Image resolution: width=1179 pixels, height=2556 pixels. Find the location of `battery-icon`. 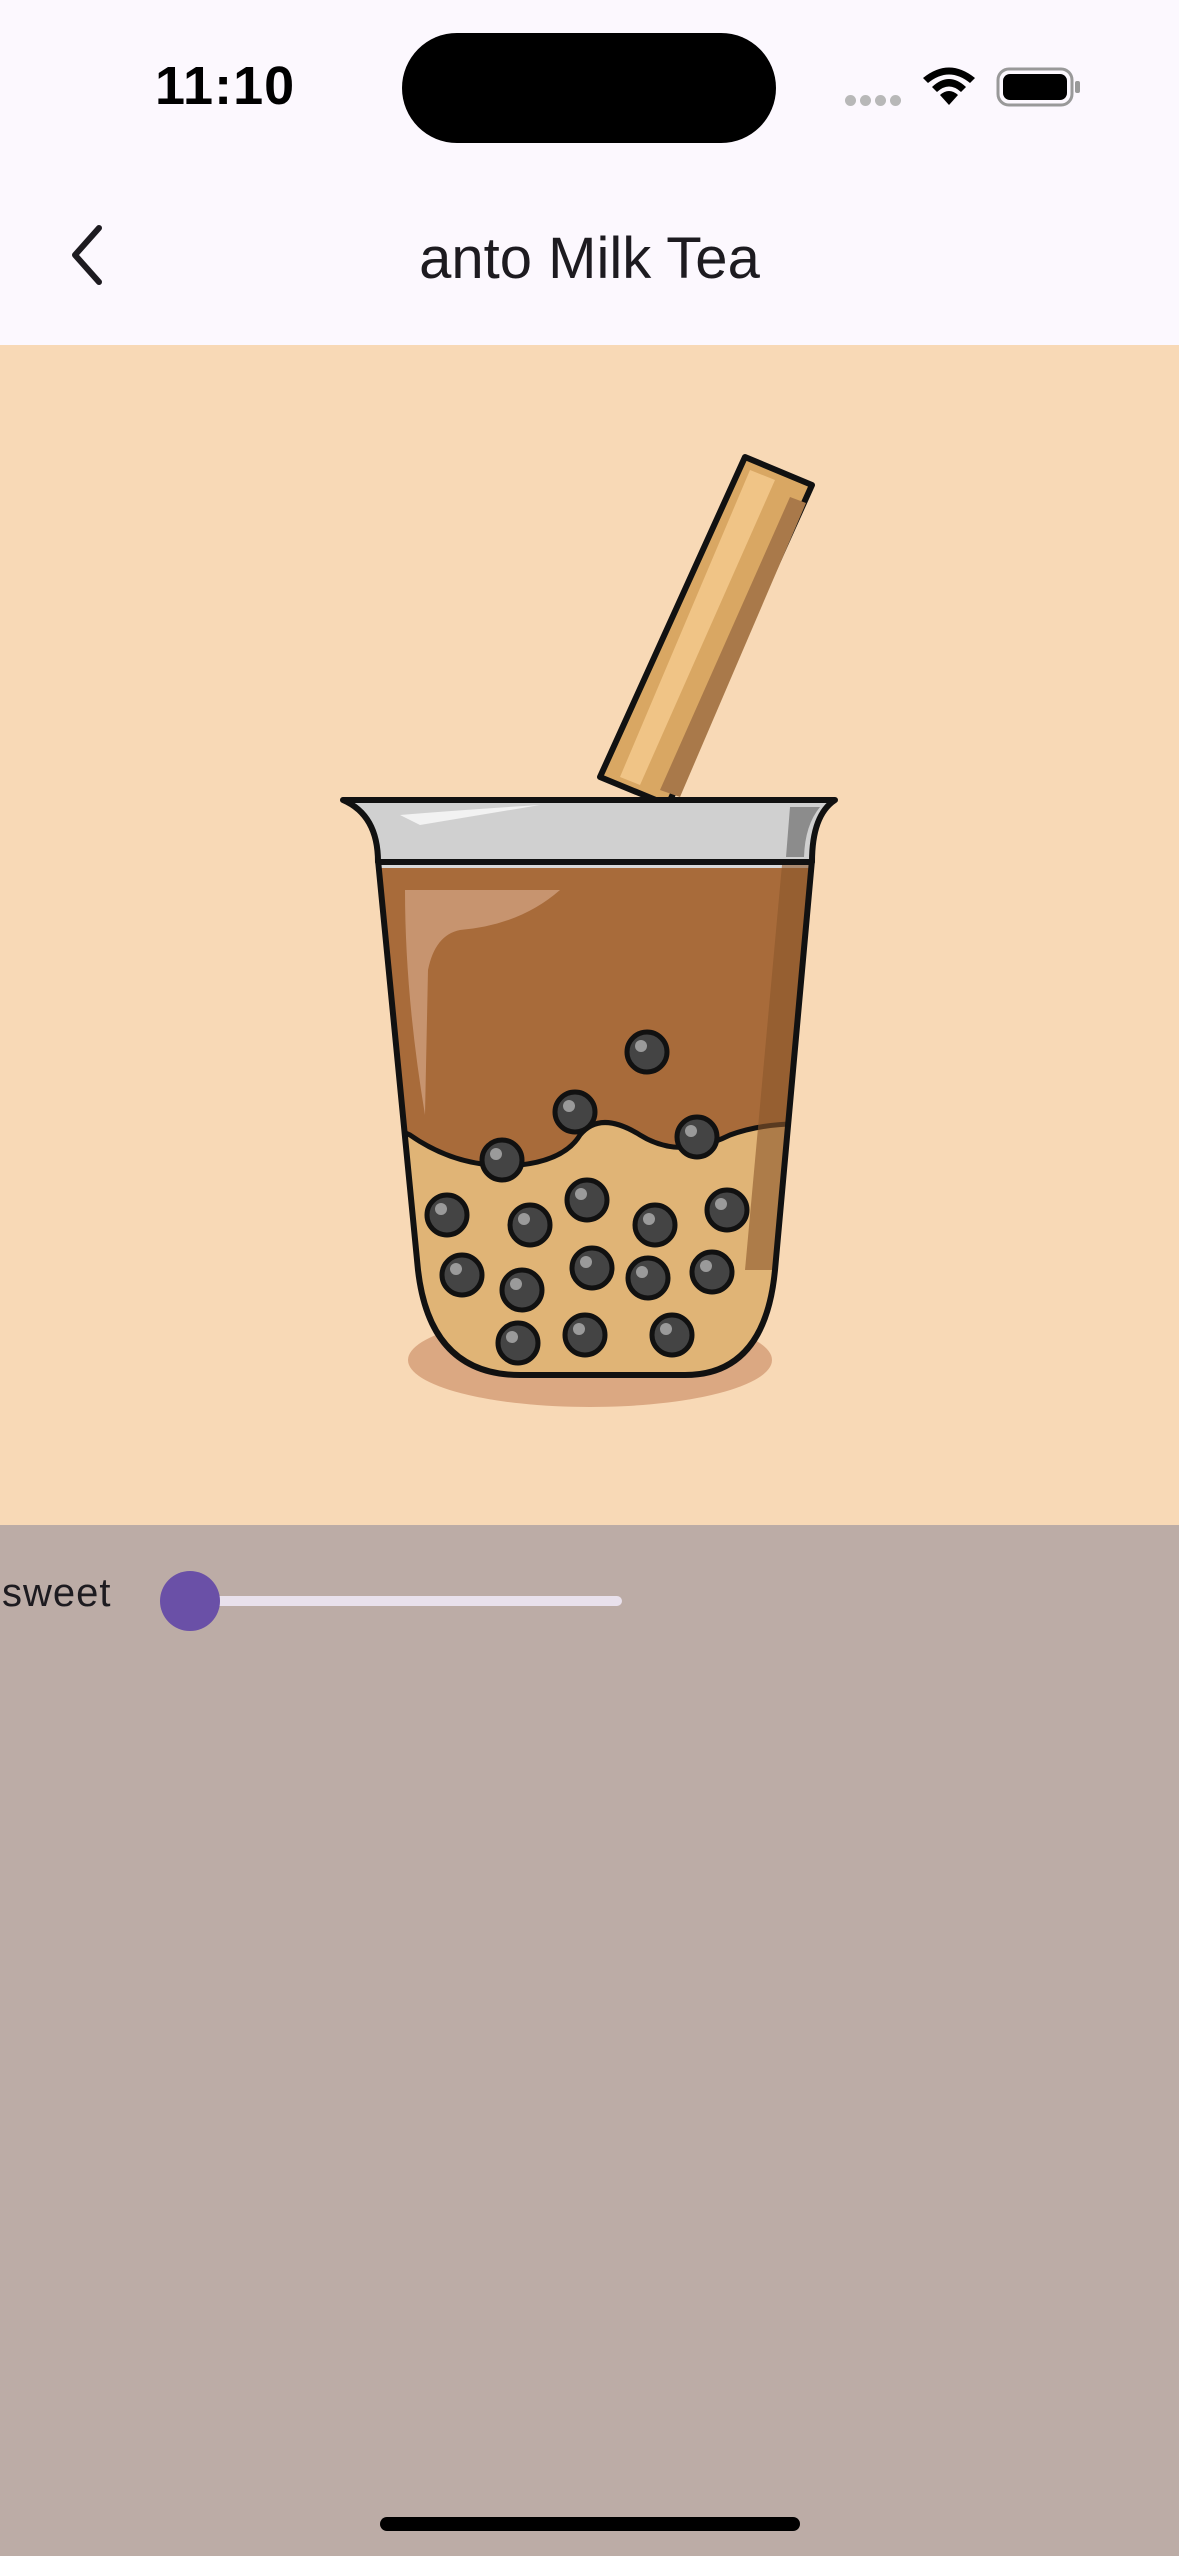

battery-icon is located at coordinates (1038, 87).